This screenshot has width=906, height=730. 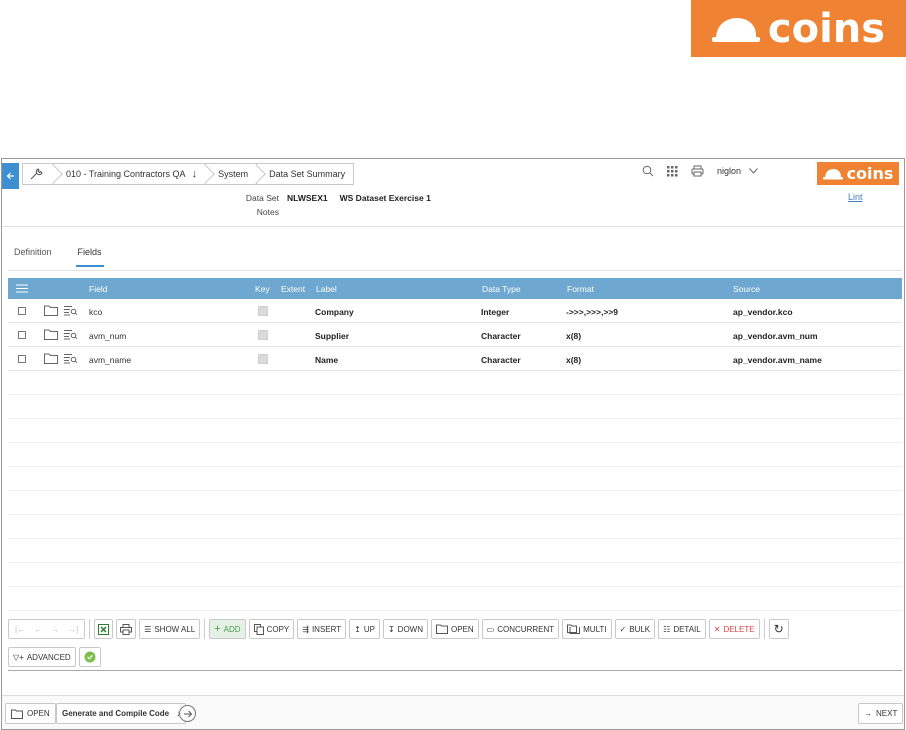 What do you see at coordinates (455, 670) in the screenshot?
I see `advanced-divider` at bounding box center [455, 670].